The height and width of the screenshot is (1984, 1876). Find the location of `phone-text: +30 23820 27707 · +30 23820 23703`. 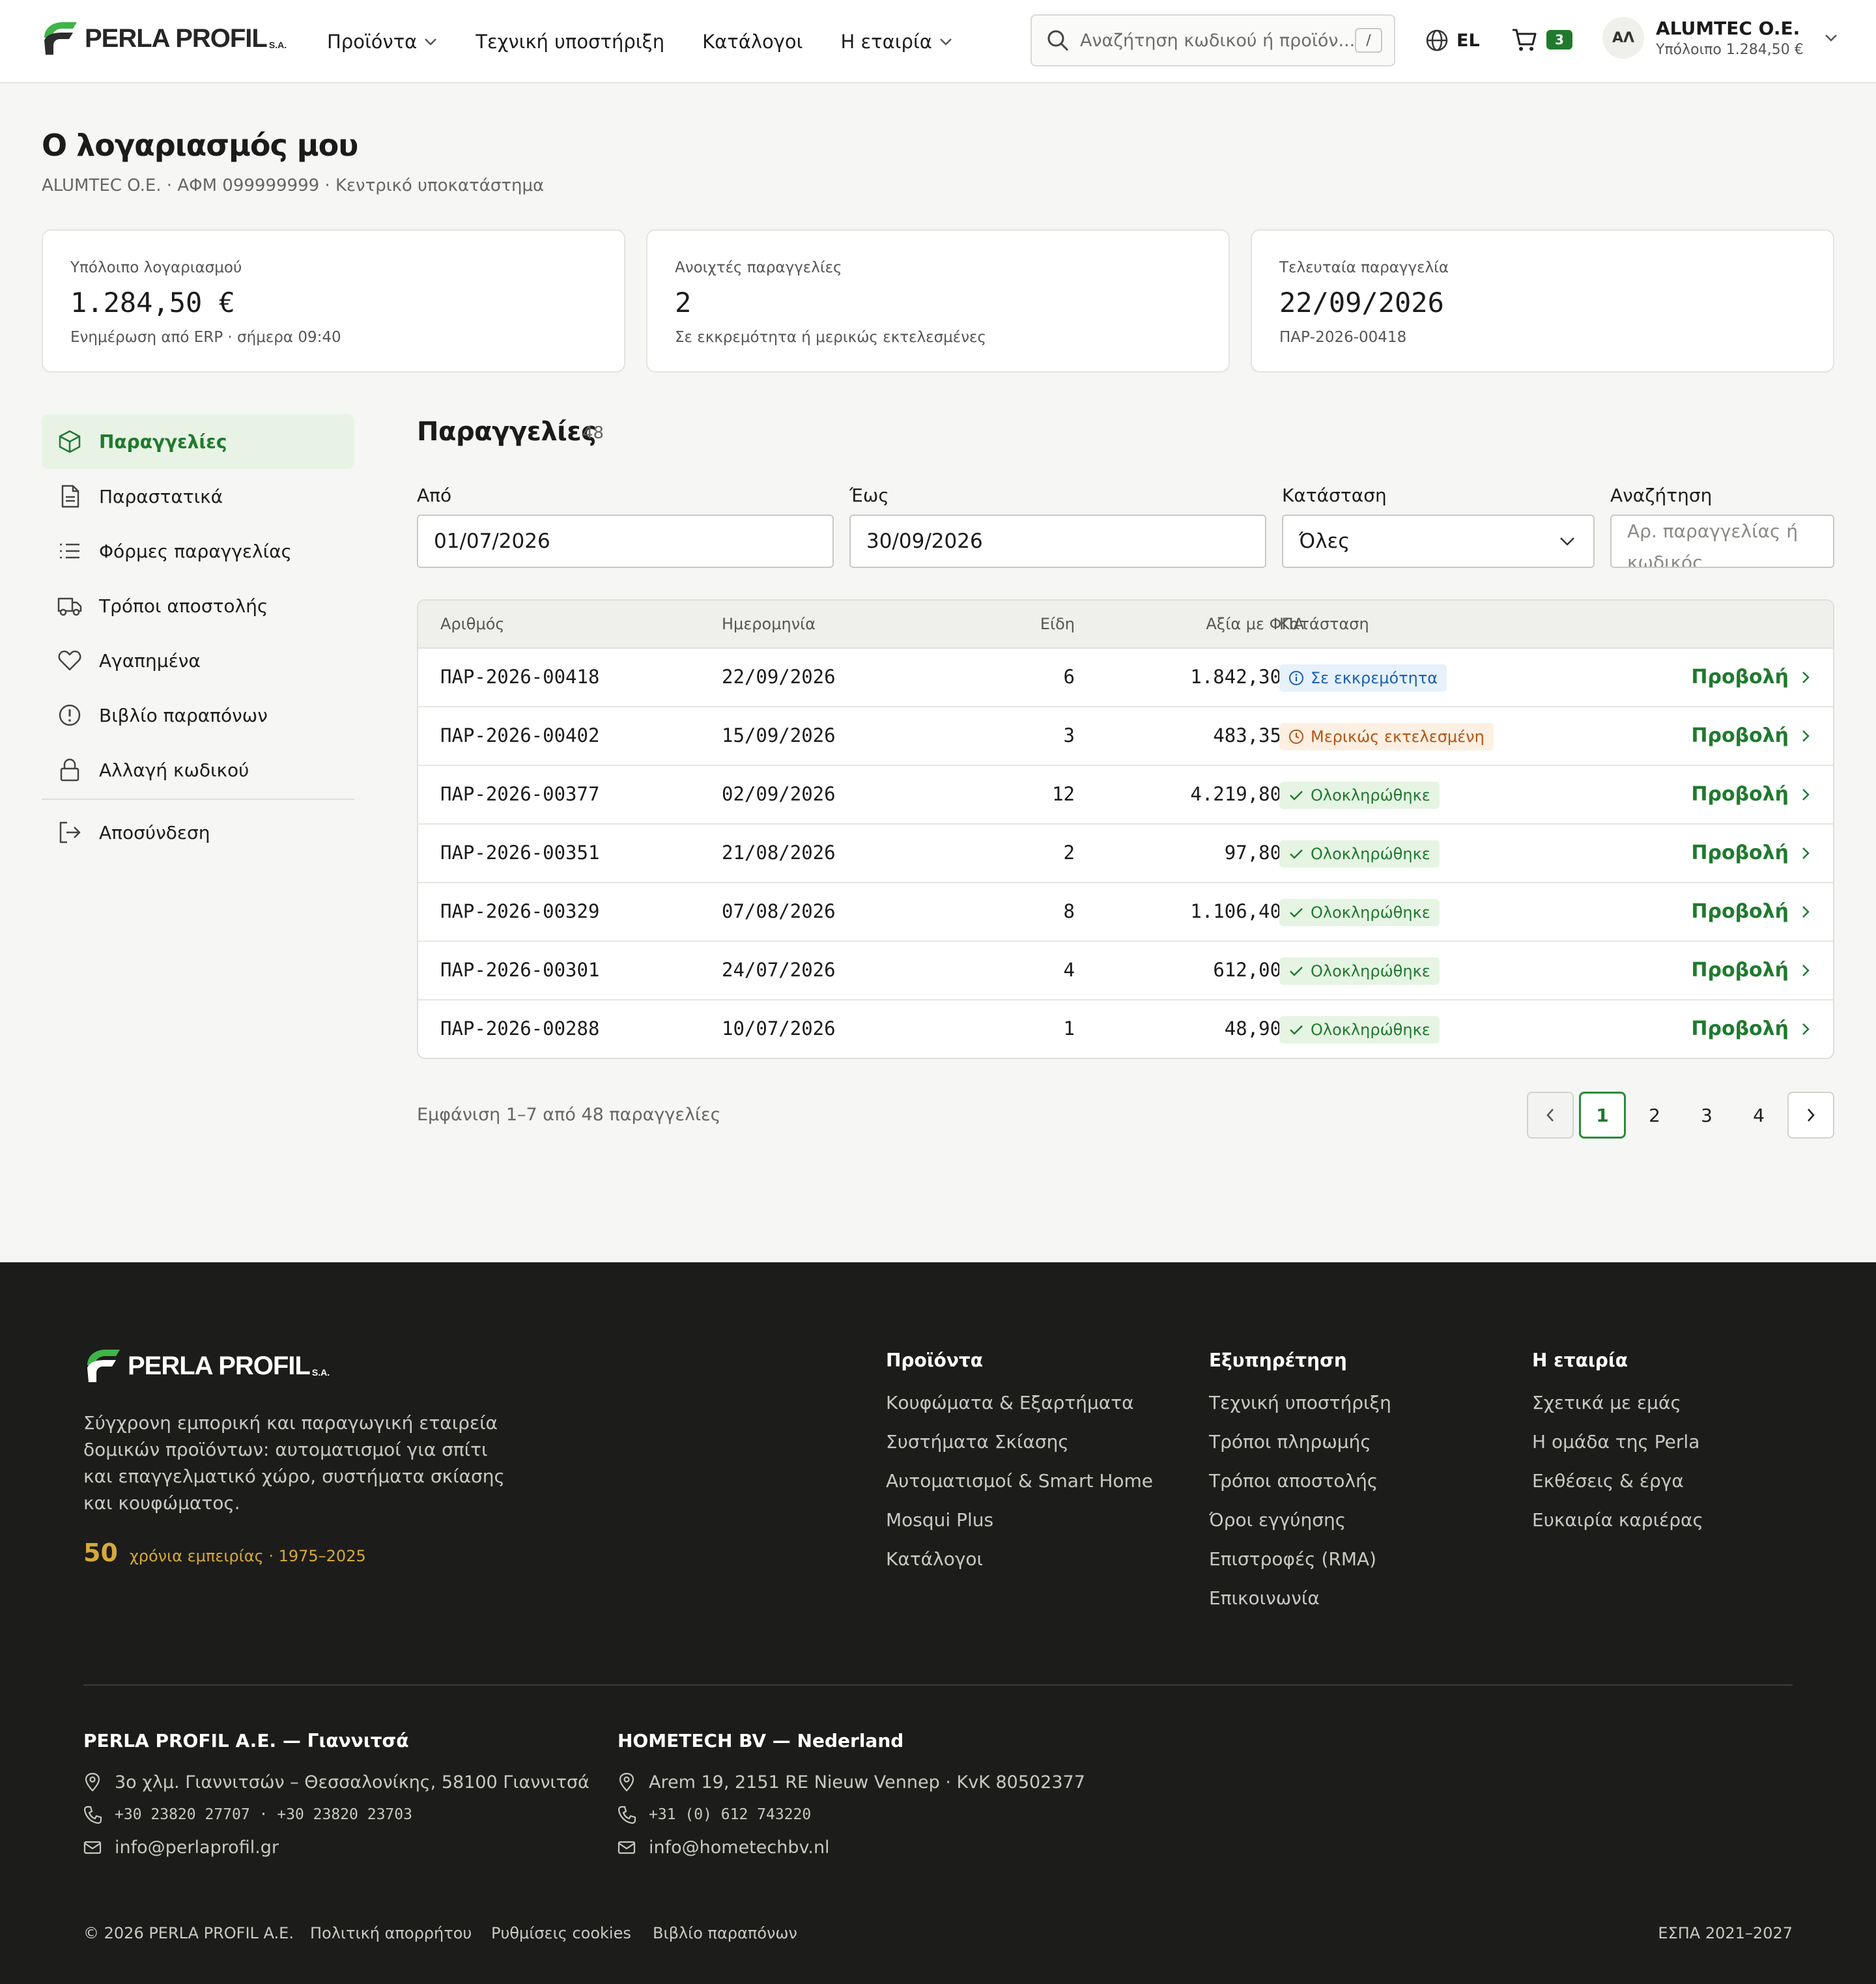

phone-text: +30 23820 27707 · +30 23820 23703 is located at coordinates (263, 1814).